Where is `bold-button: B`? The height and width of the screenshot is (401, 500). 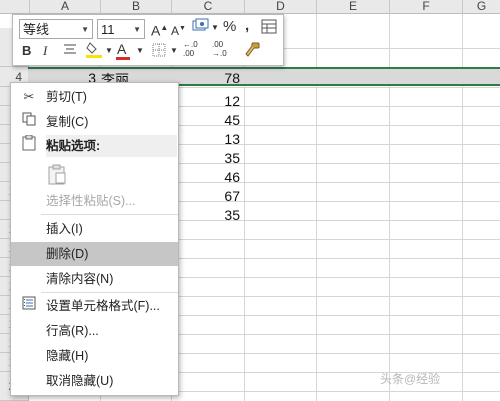 bold-button: B is located at coordinates (26, 51).